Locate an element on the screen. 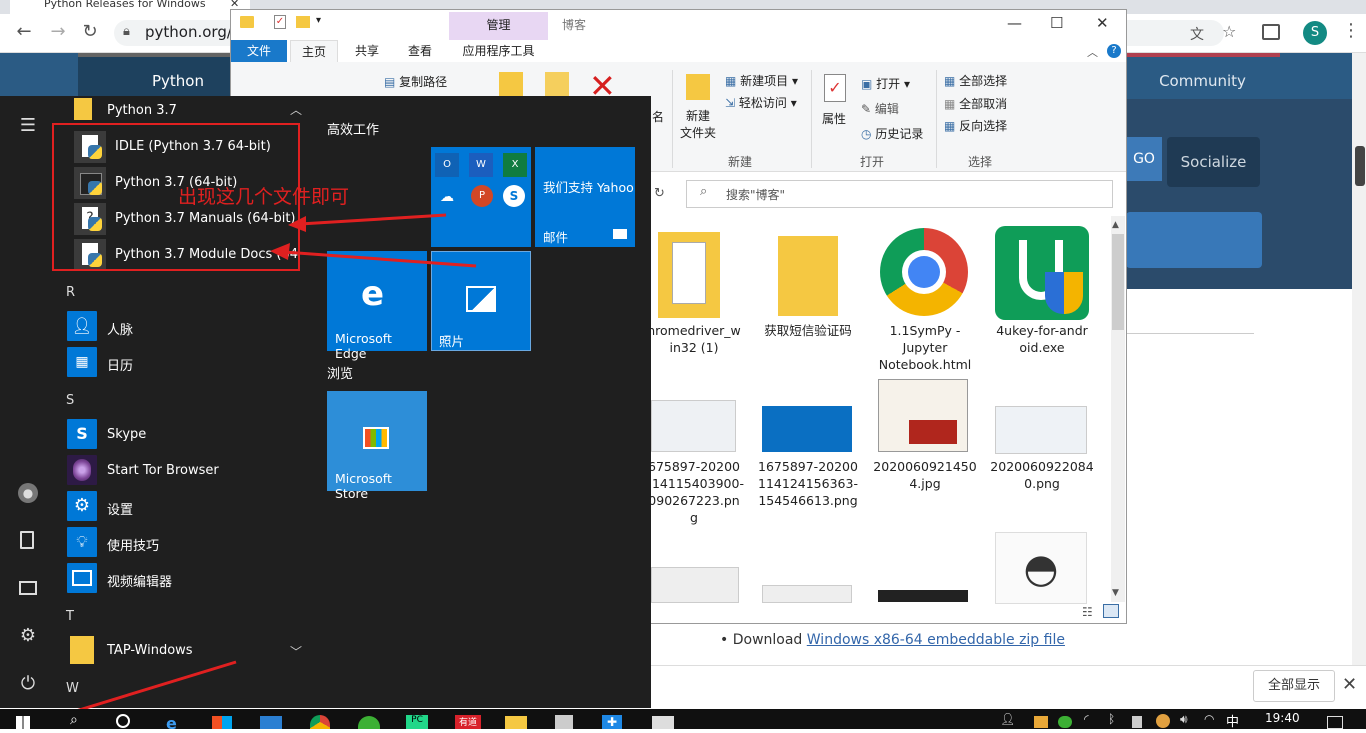 The image size is (1366, 733). file-explorer-taskbar-icon is located at coordinates (516, 722).